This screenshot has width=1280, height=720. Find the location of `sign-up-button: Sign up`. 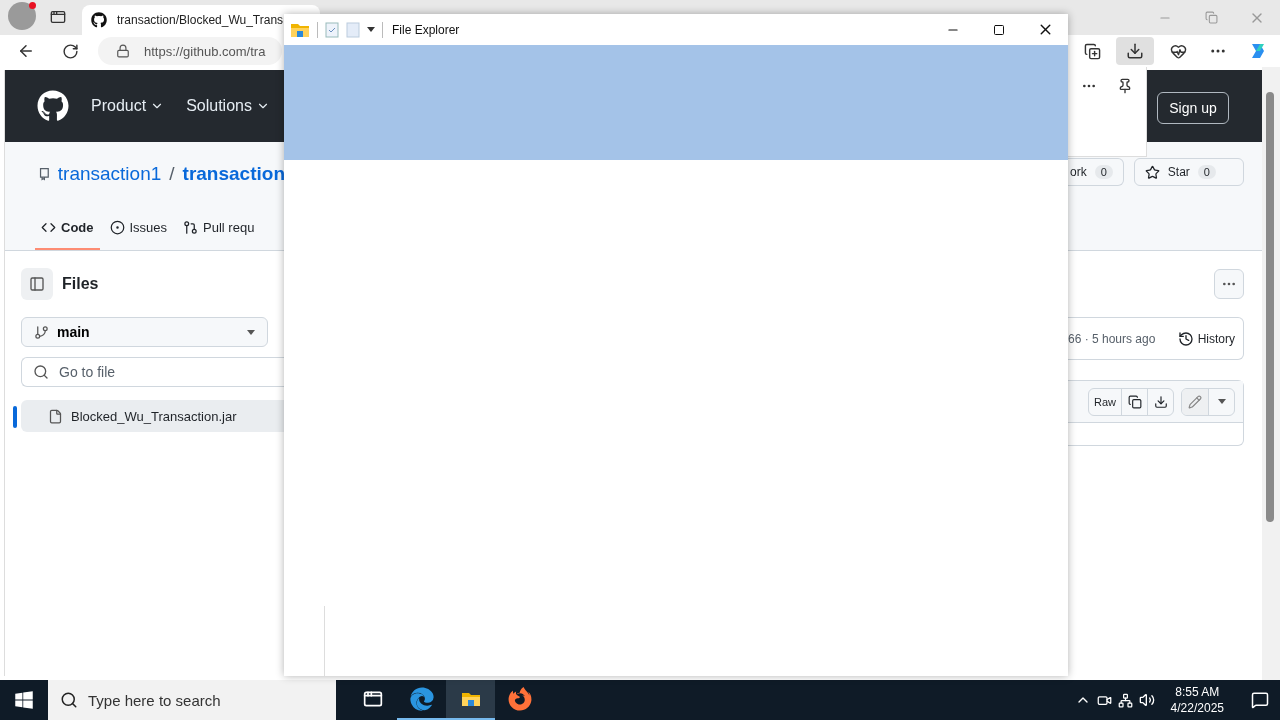

sign-up-button: Sign up is located at coordinates (1193, 108).